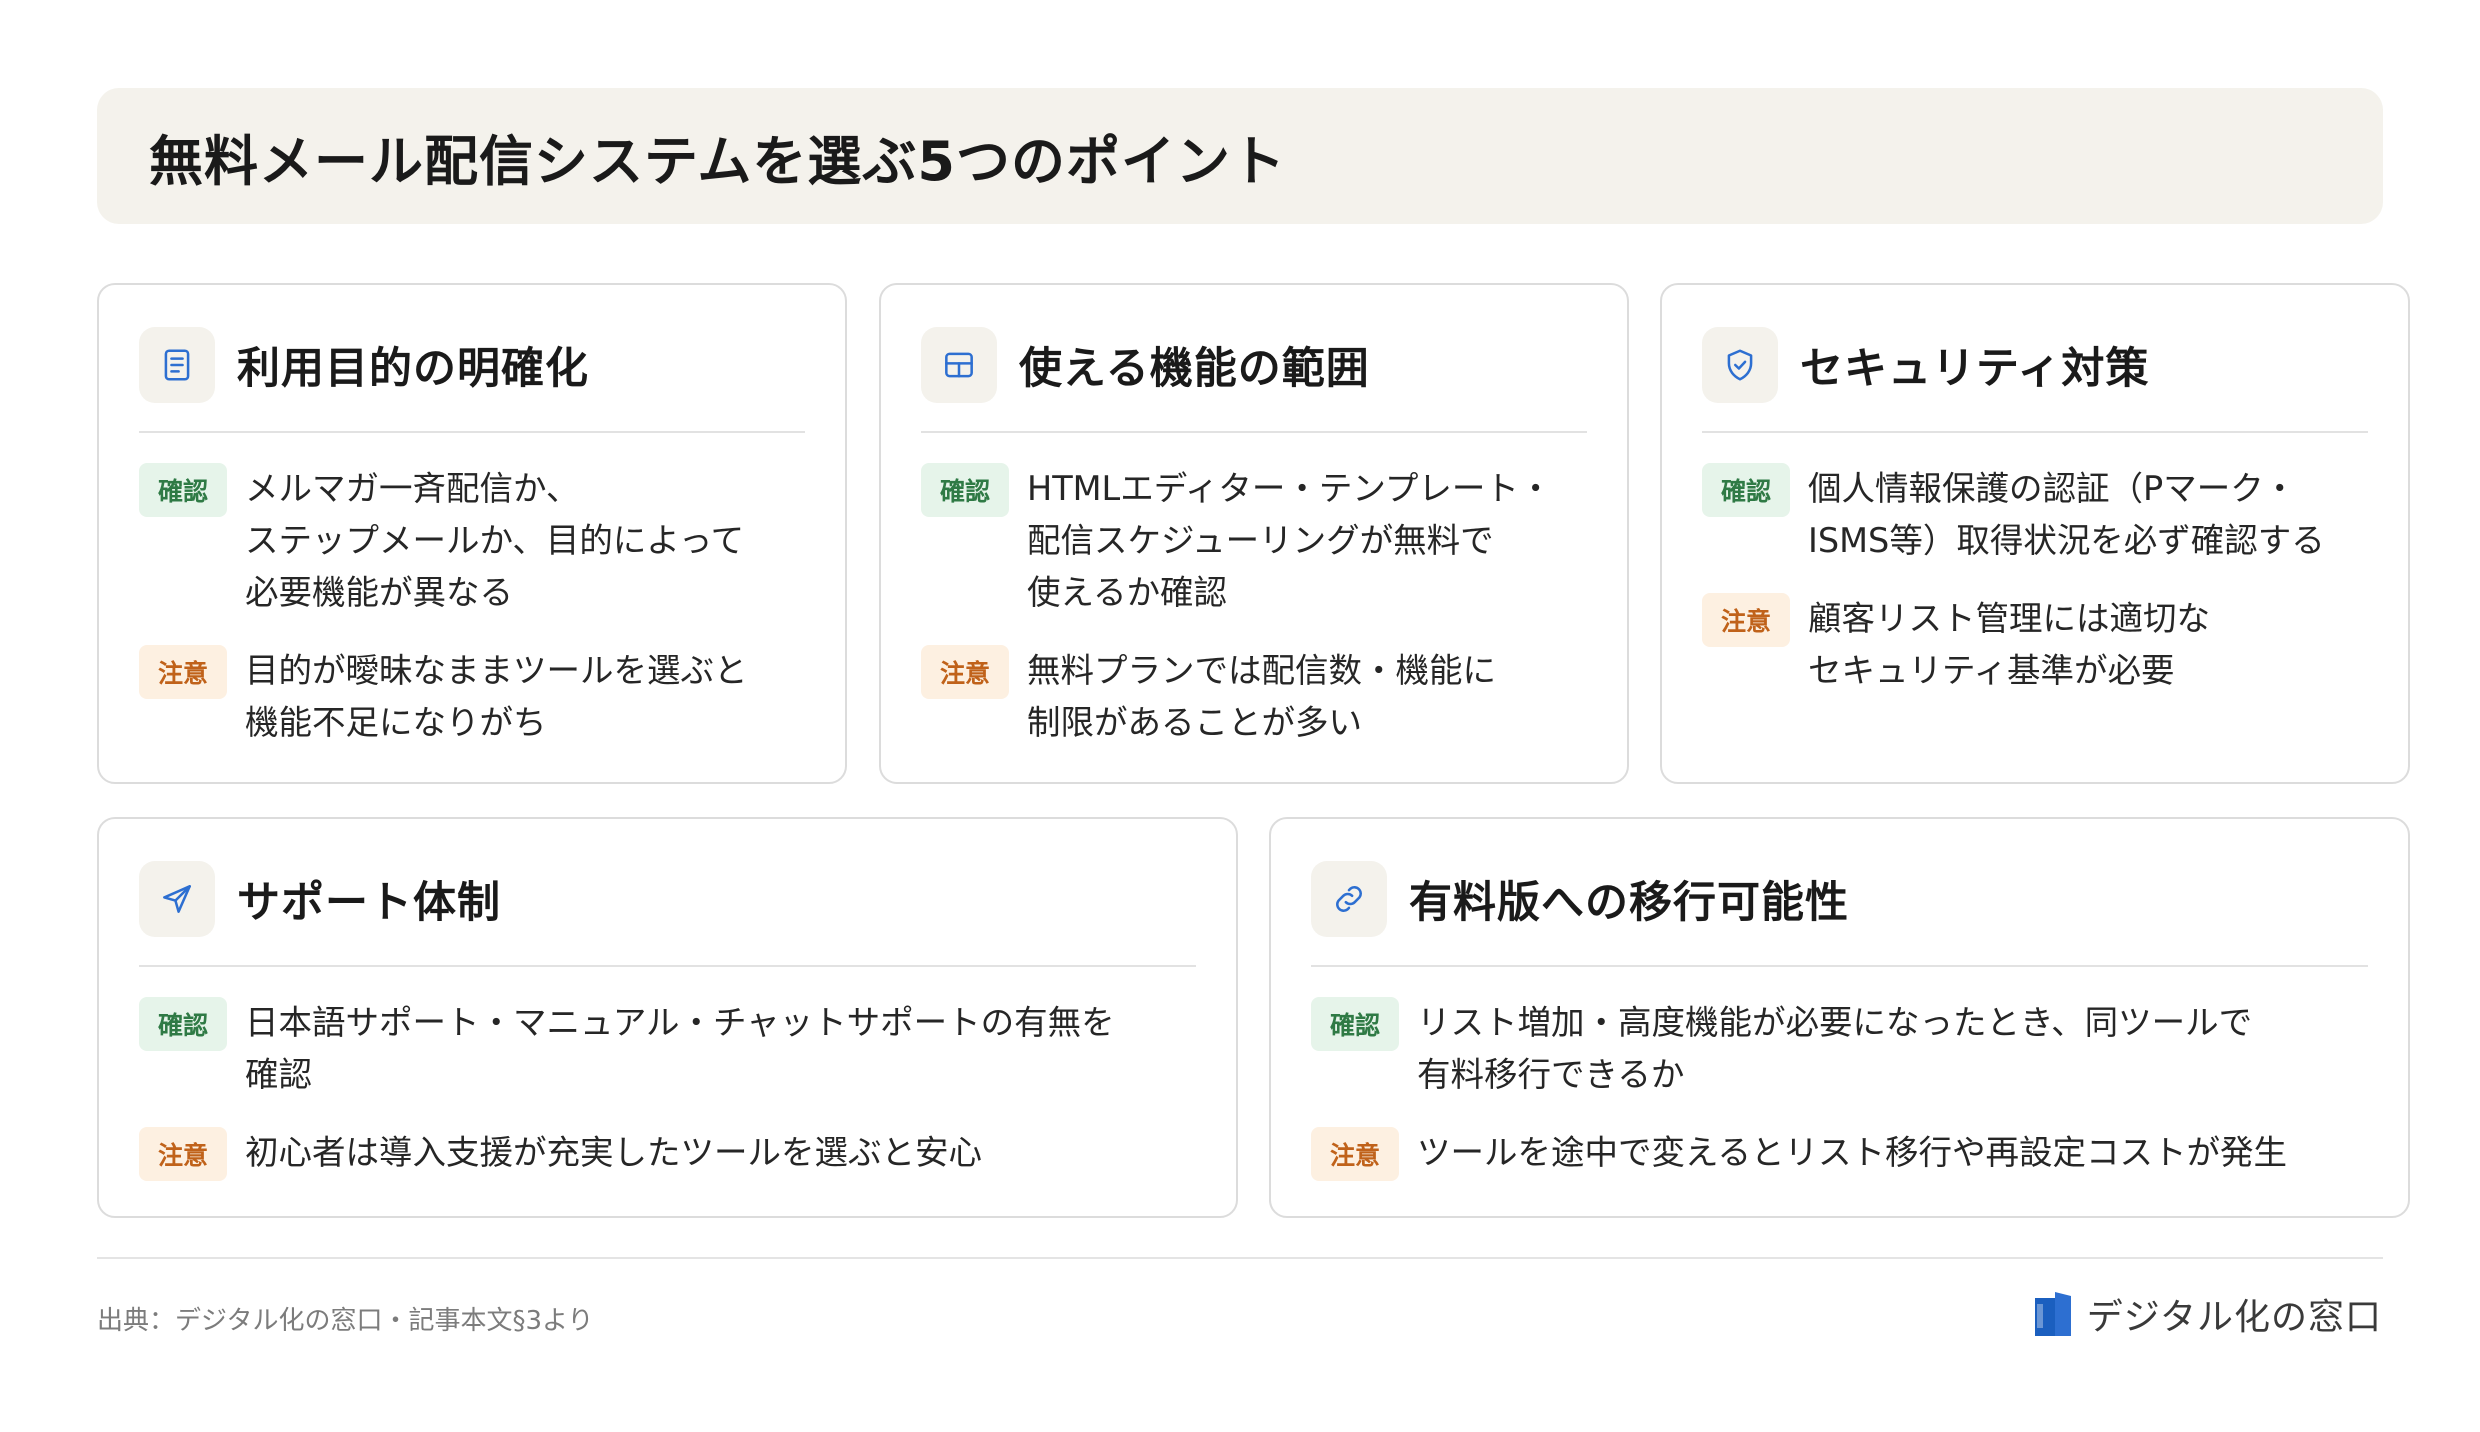  I want to click on confirm-text: HTMLエディター・テンプレート・ 配信スケジューリングが無料で 使えるか確認, so click(1290, 540).